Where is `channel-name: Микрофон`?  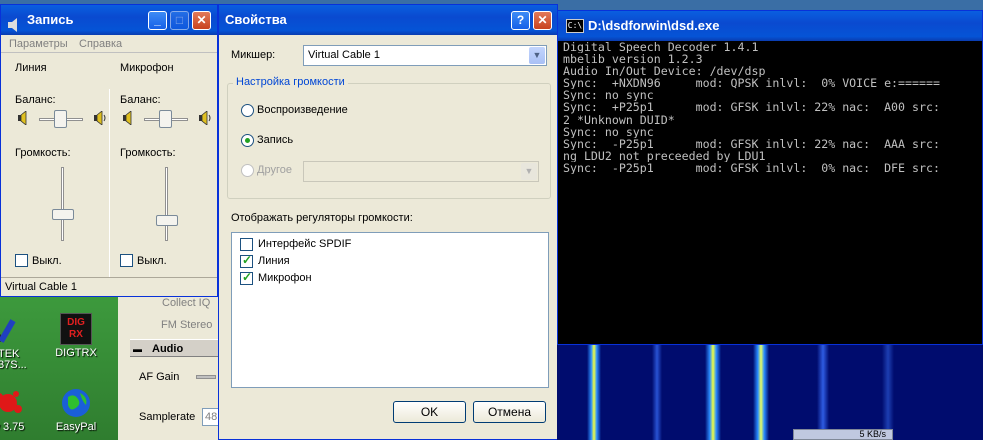
channel-name: Микрофон is located at coordinates (147, 68).